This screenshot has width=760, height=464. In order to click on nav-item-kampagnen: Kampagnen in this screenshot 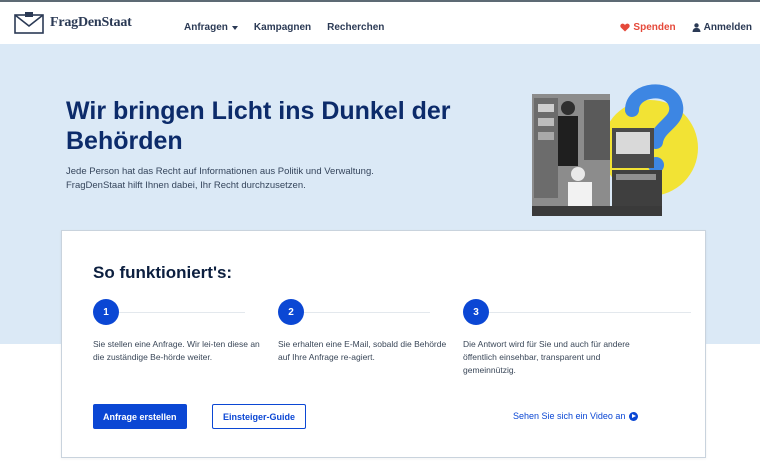, I will do `click(282, 27)`.